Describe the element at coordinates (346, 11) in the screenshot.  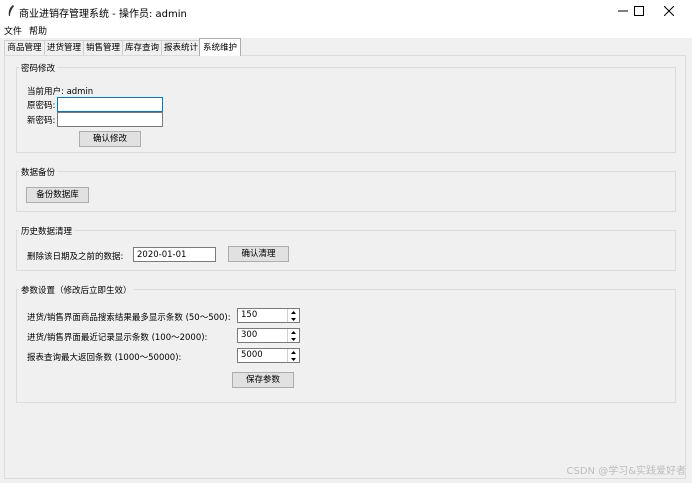
I see `title-bar: 商业进销存管理系统 - 操作员: admin` at that location.